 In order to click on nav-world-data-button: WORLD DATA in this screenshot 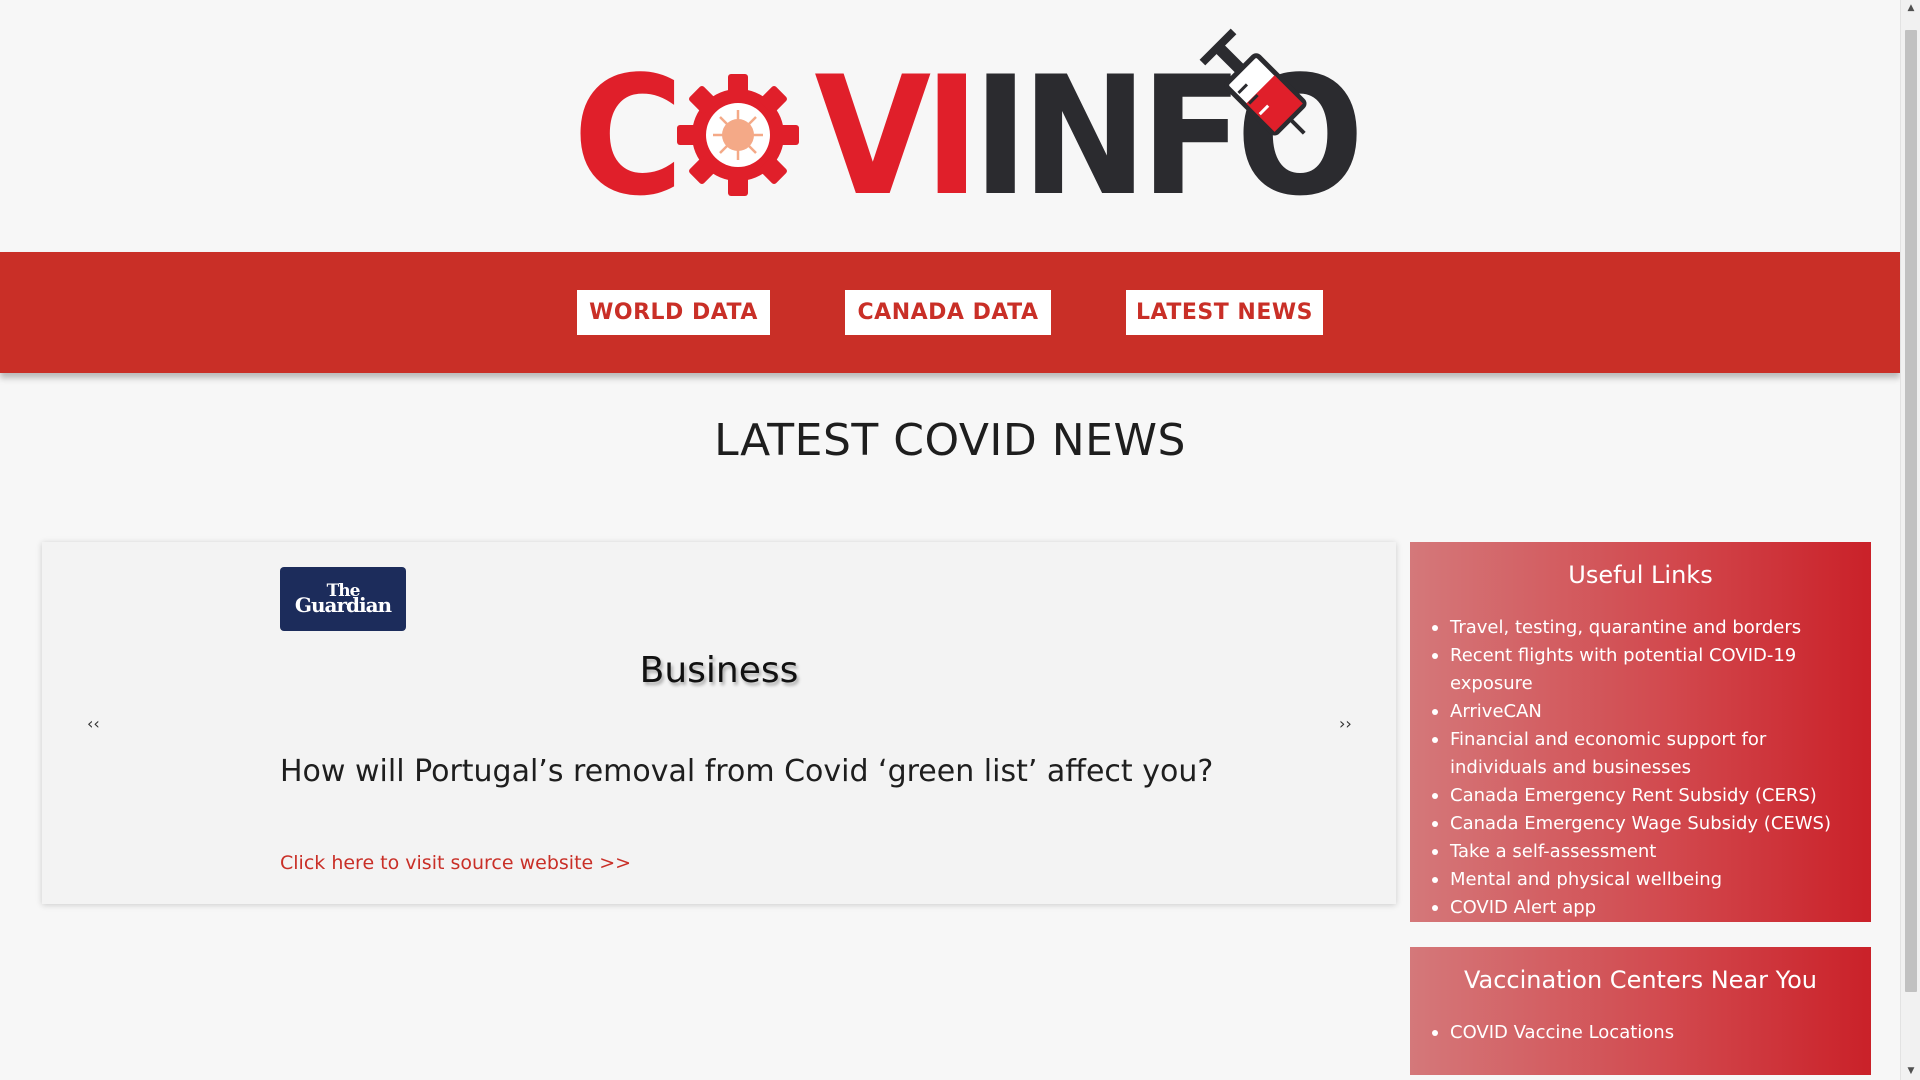, I will do `click(673, 312)`.